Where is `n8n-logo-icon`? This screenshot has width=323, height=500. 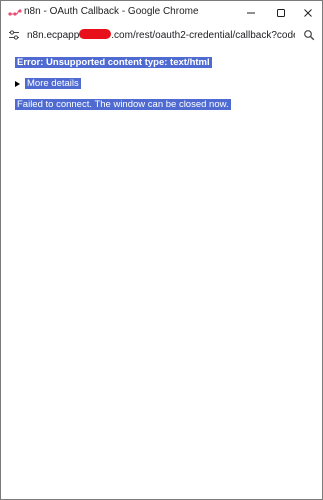 n8n-logo-icon is located at coordinates (15, 12).